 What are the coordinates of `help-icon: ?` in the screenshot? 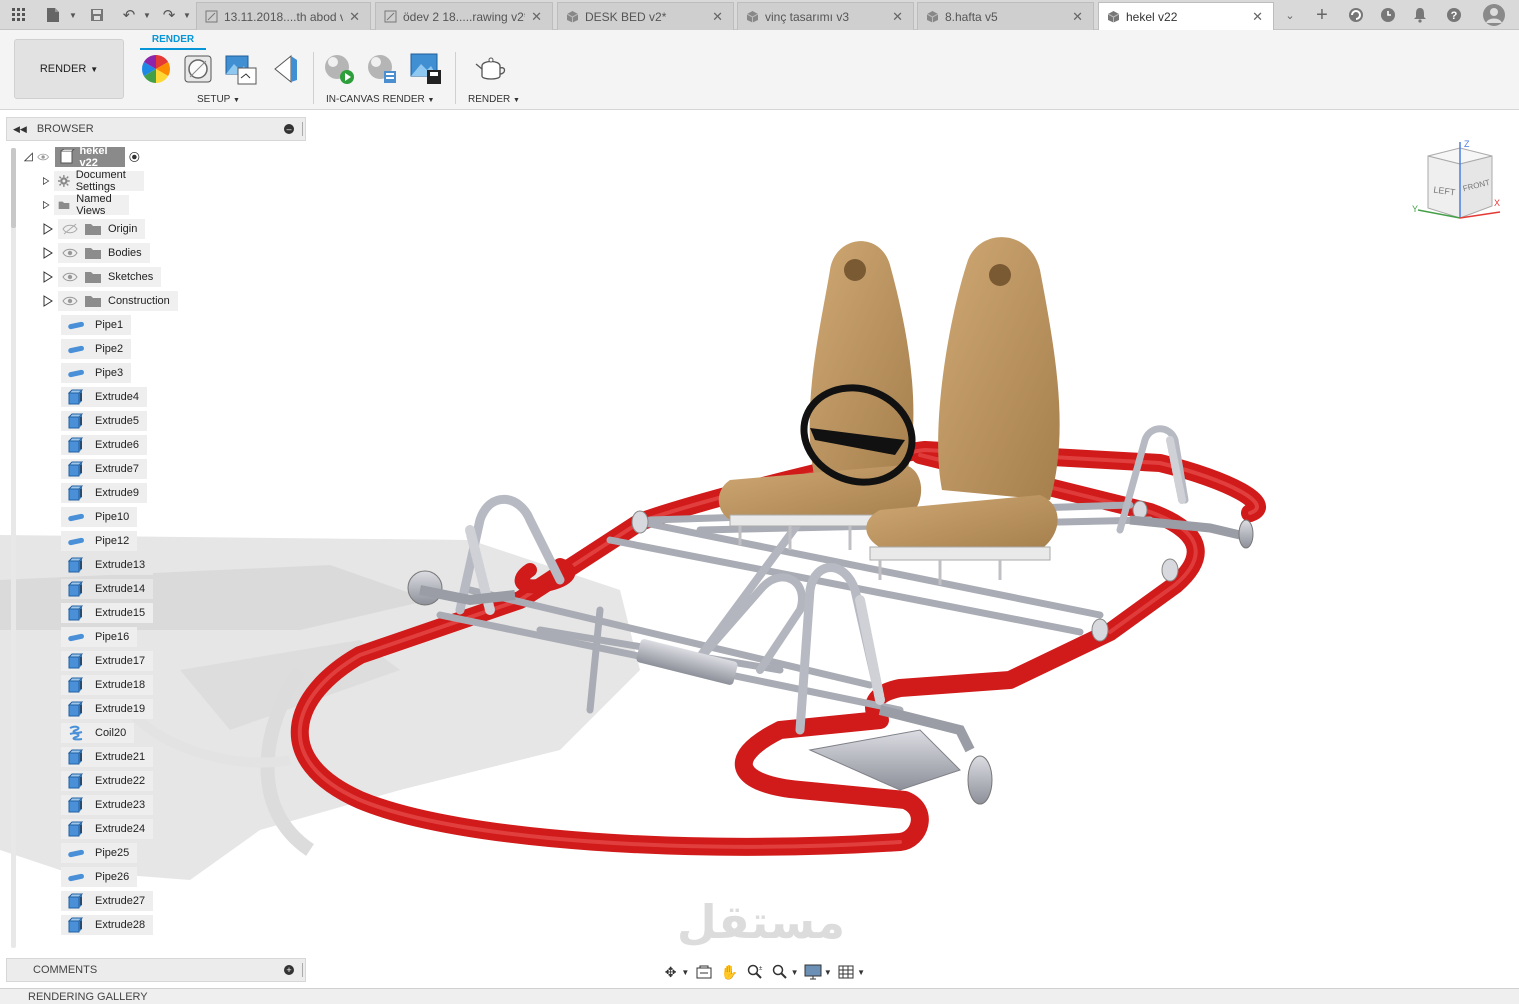 It's located at (1454, 15).